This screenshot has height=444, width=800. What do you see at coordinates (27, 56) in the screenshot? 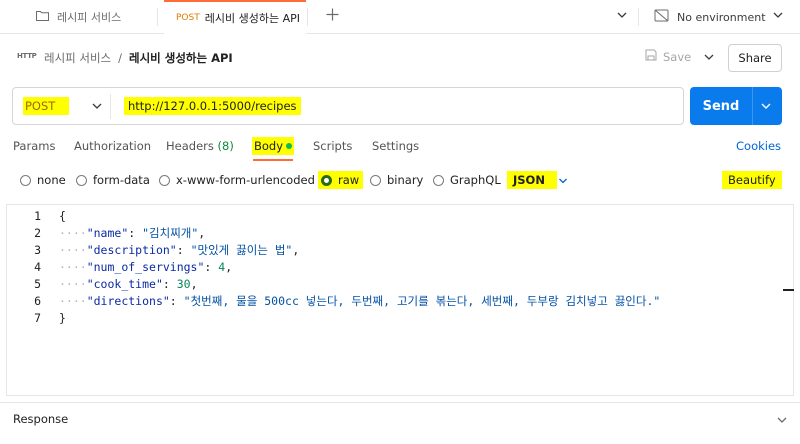
I see `http-icon: HTTP` at bounding box center [27, 56].